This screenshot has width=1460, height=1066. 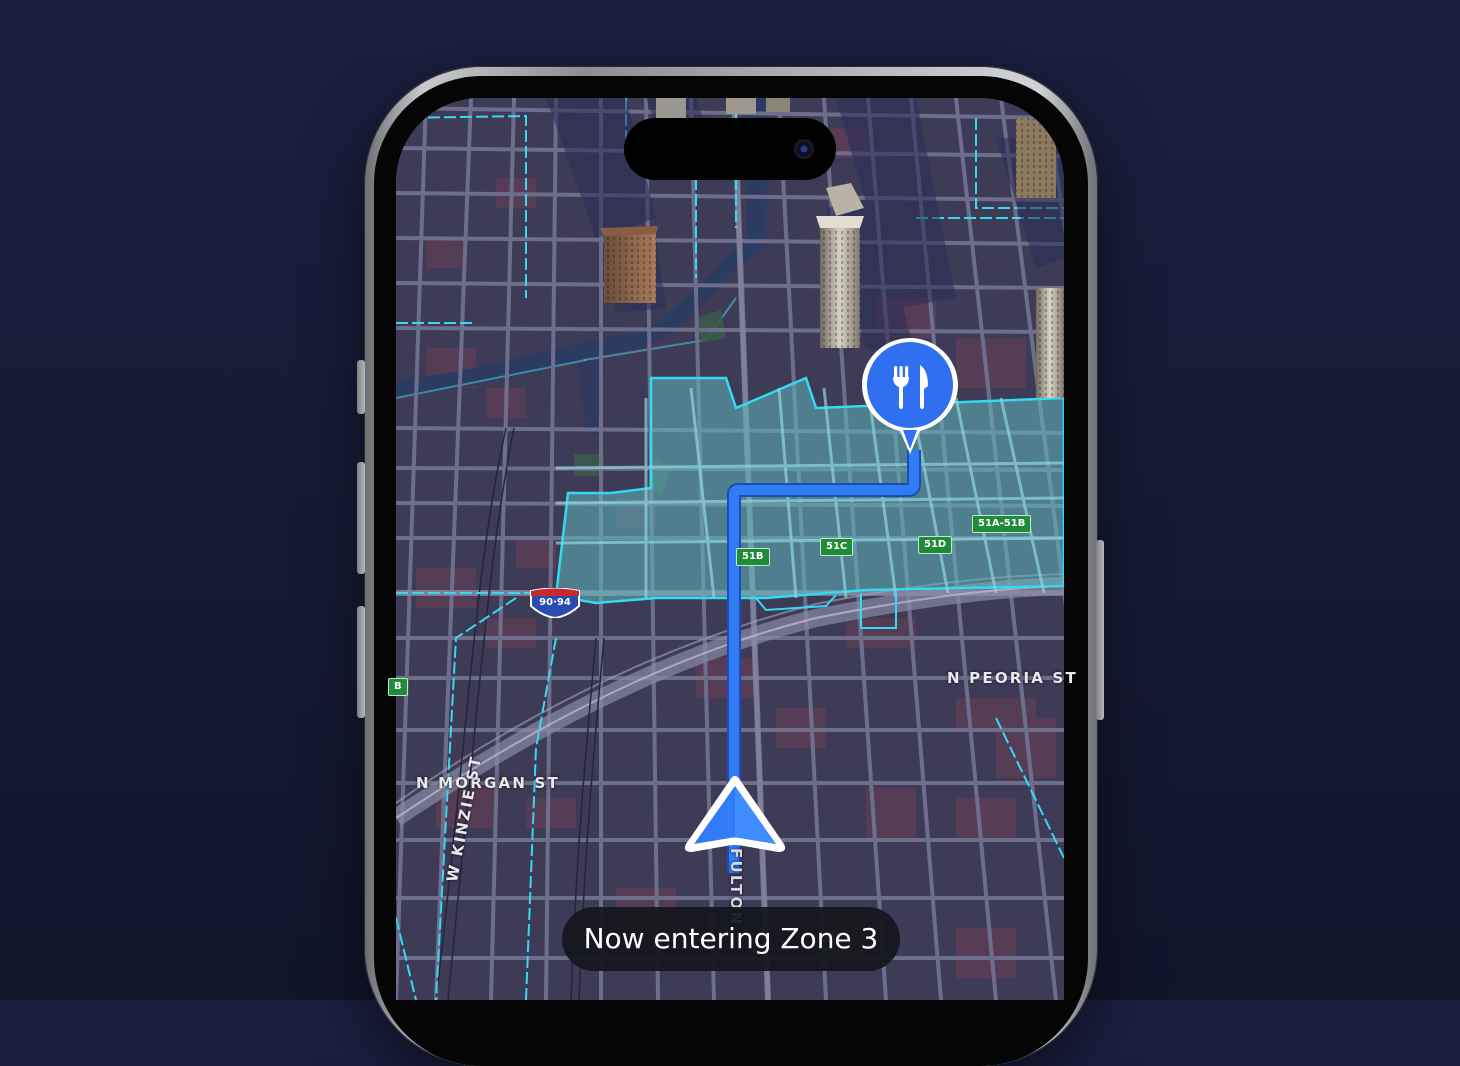 What do you see at coordinates (753, 557) in the screenshot?
I see `exit-sign: 51B` at bounding box center [753, 557].